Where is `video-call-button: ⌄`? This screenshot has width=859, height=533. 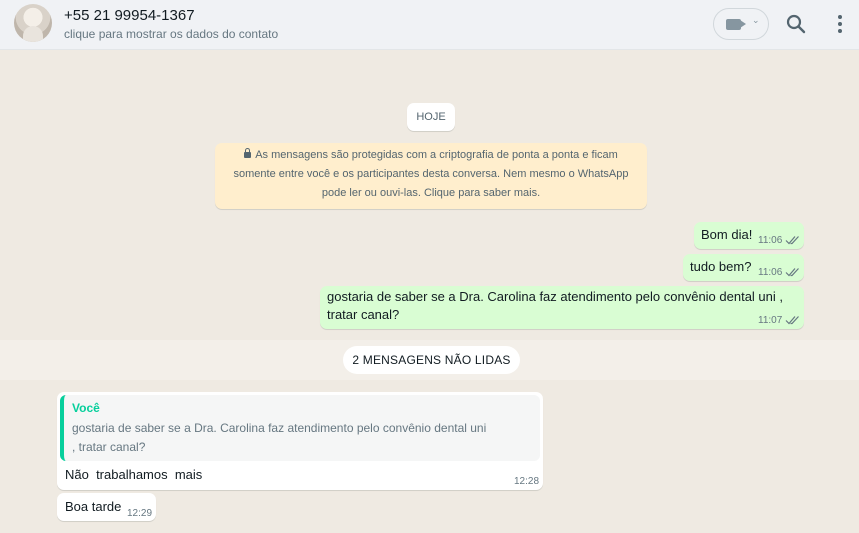 video-call-button: ⌄ is located at coordinates (741, 24).